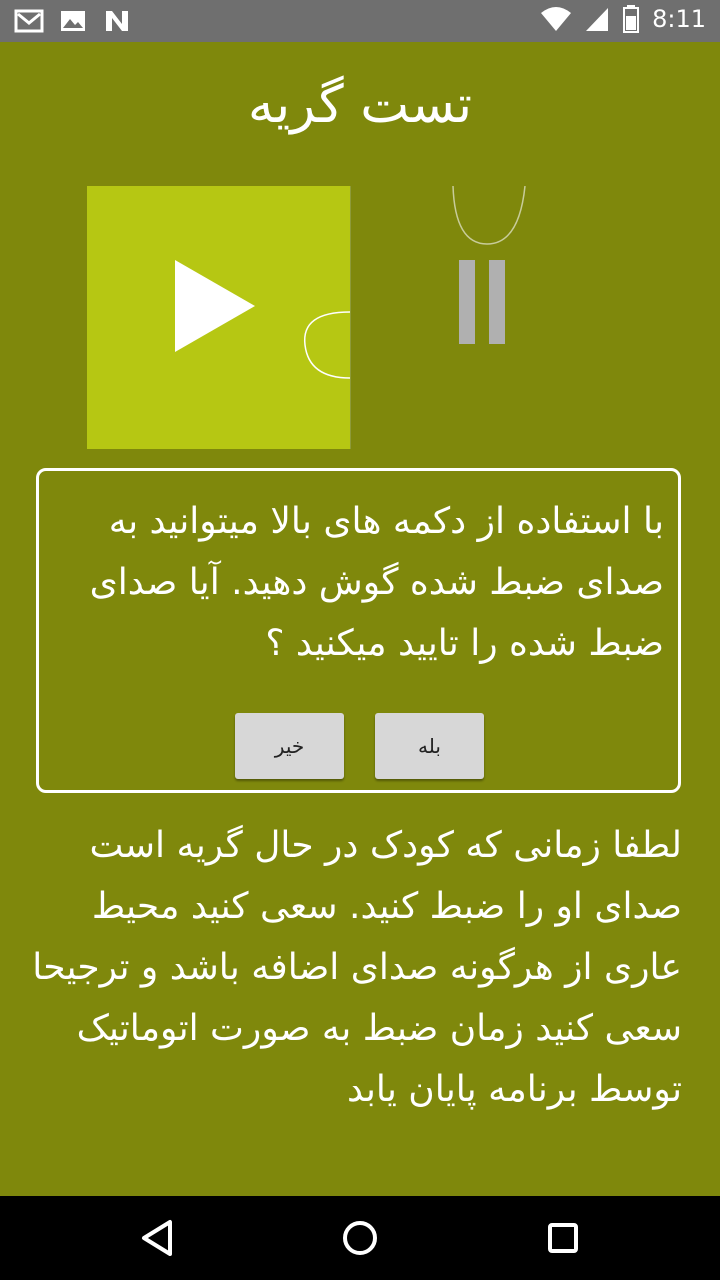  Describe the element at coordinates (631, 19) in the screenshot. I see `battery-icon` at that location.